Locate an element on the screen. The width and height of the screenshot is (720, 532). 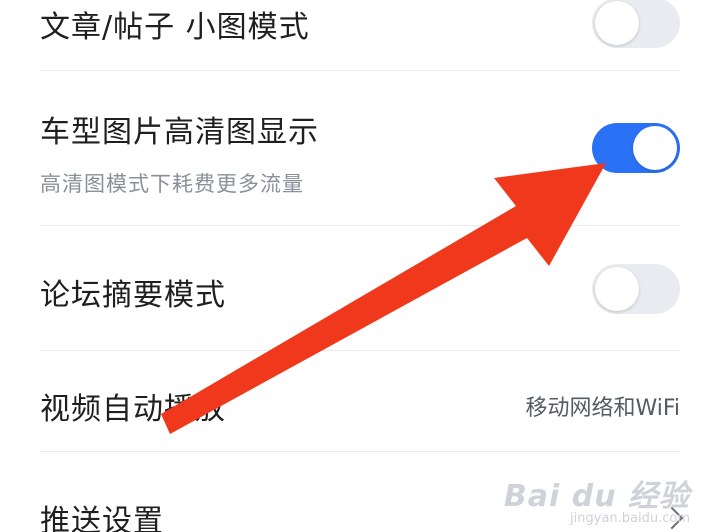
setting-value-video-autoplay: 移动网络和WiFi is located at coordinates (602, 408).